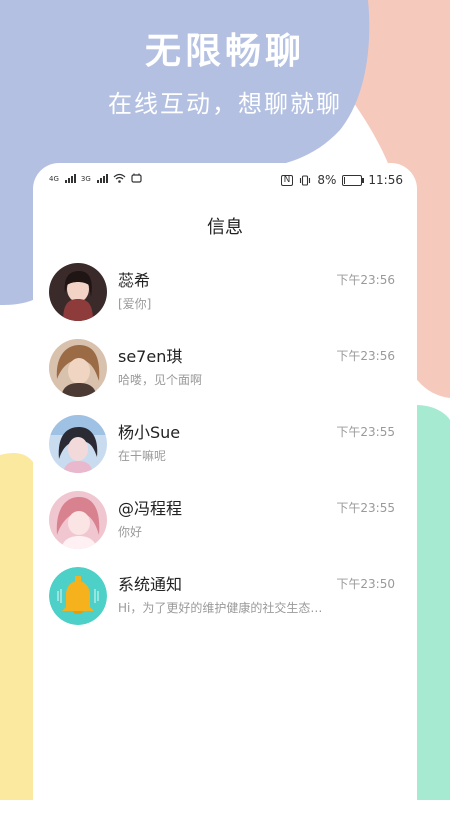  What do you see at coordinates (225, 373) in the screenshot?
I see `conversation-item: se7en琪 哈喽，见个面啊 下午23:56` at bounding box center [225, 373].